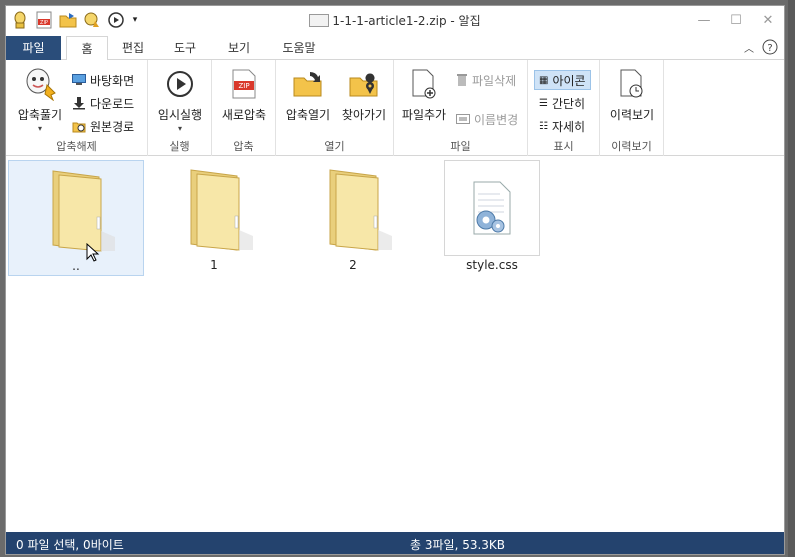  What do you see at coordinates (76, 146) in the screenshot?
I see `group-extract-label: 압축해제` at bounding box center [76, 146].